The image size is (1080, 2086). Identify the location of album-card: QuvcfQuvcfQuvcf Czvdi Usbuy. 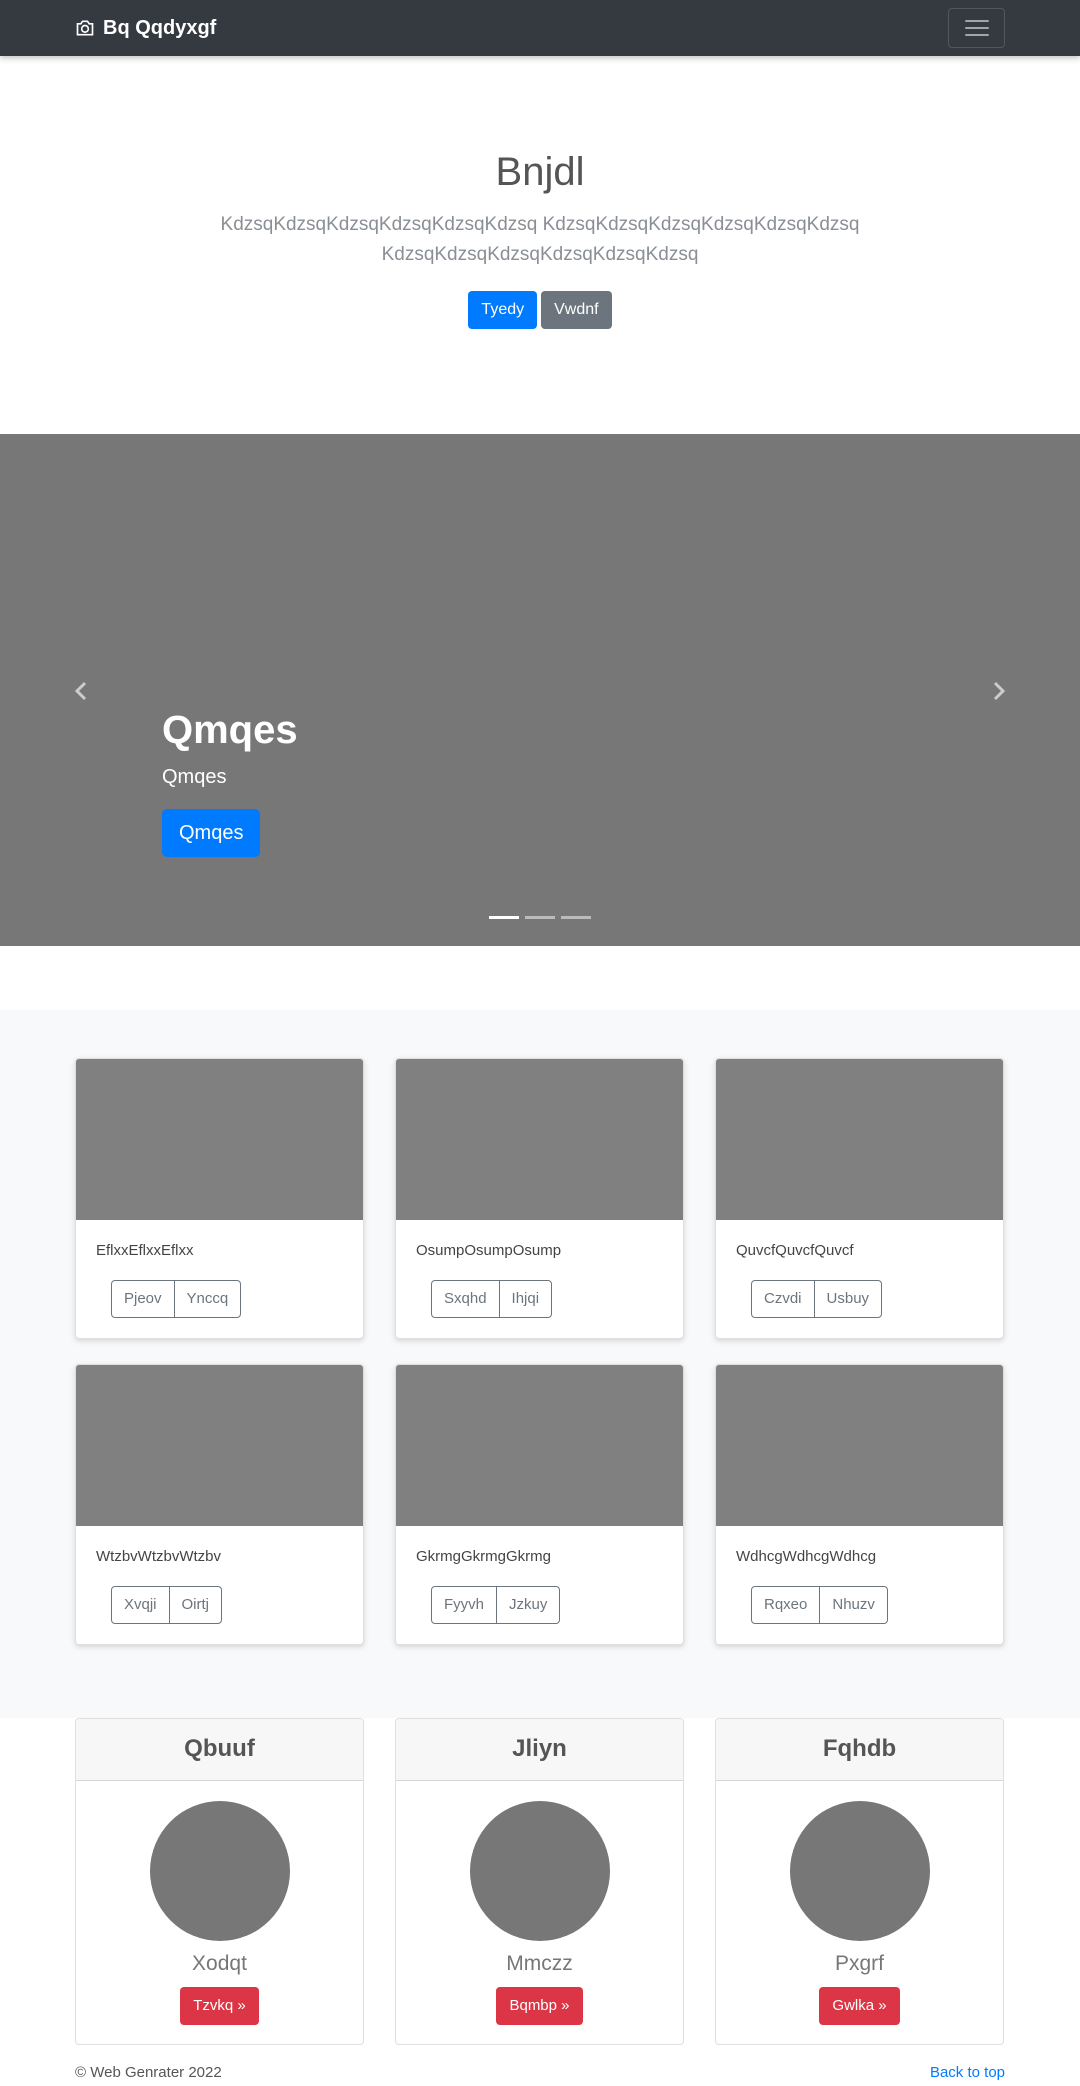
(859, 1198).